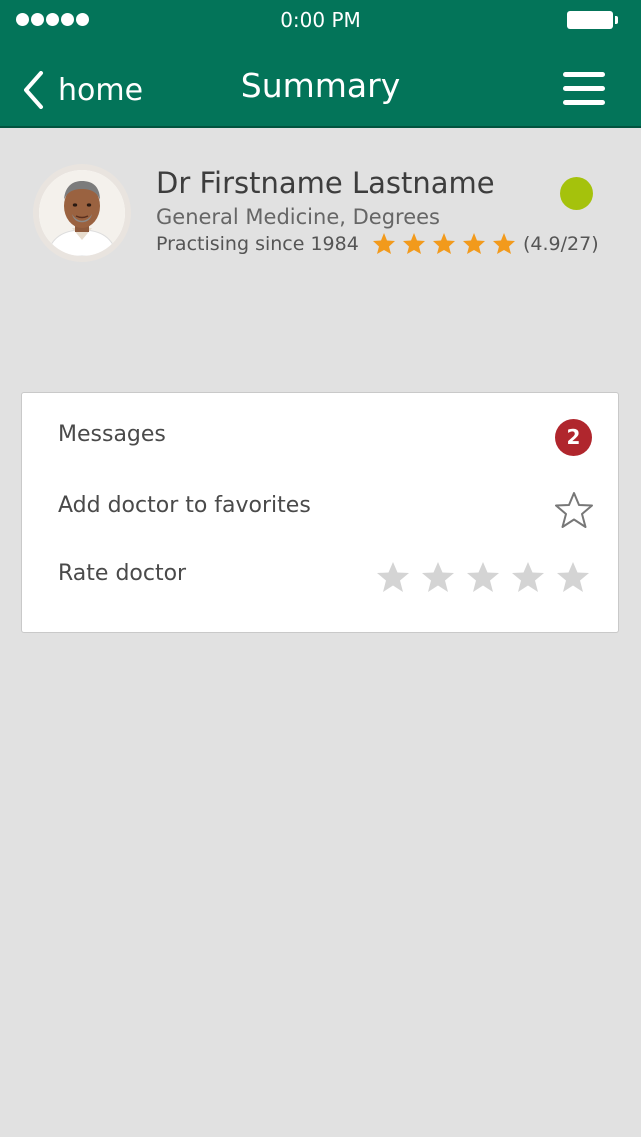  I want to click on chevron-left-icon, so click(33, 90).